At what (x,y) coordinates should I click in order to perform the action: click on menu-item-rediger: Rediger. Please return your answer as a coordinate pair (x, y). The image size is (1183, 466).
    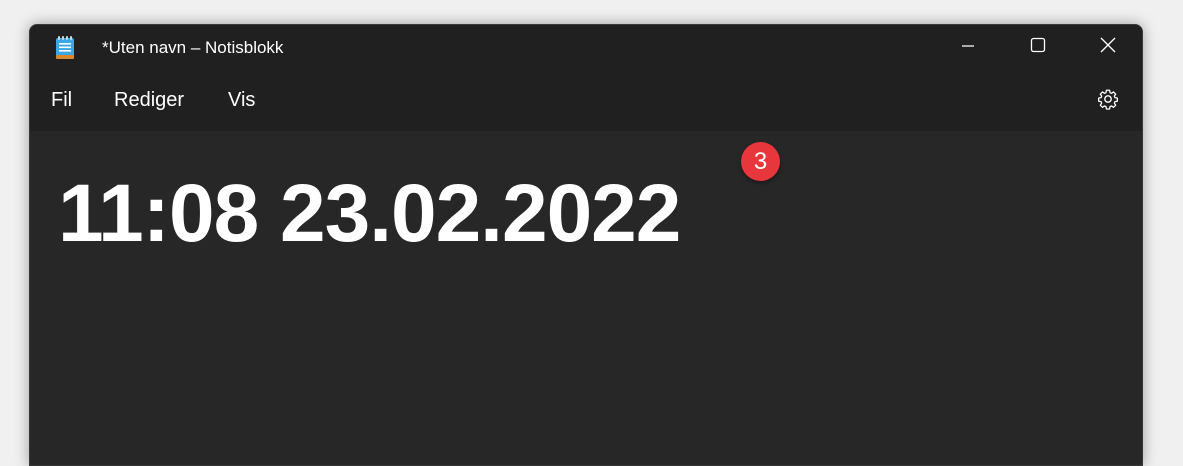
    Looking at the image, I should click on (149, 100).